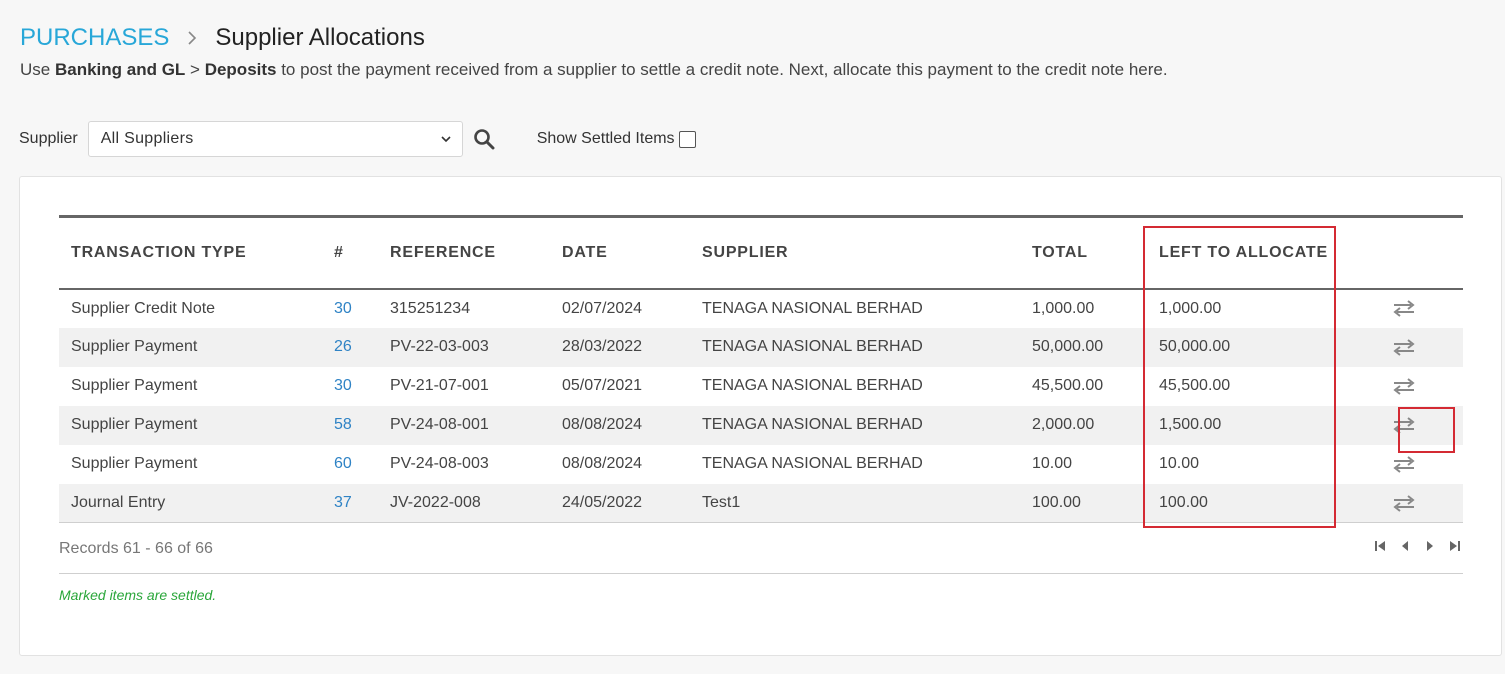 The width and height of the screenshot is (1505, 674). I want to click on cell-left-to-allocate: 10.00, so click(1179, 463).